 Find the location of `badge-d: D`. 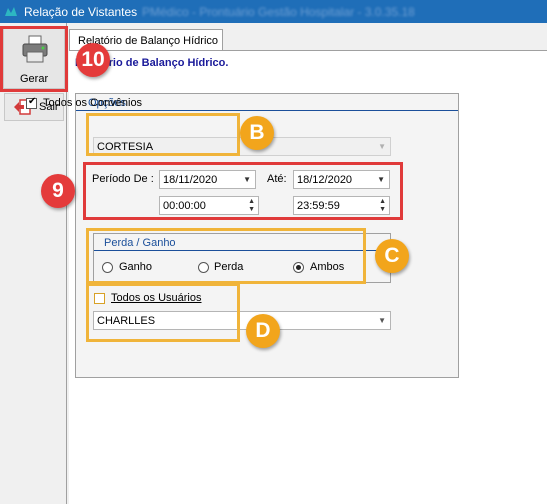

badge-d: D is located at coordinates (263, 331).